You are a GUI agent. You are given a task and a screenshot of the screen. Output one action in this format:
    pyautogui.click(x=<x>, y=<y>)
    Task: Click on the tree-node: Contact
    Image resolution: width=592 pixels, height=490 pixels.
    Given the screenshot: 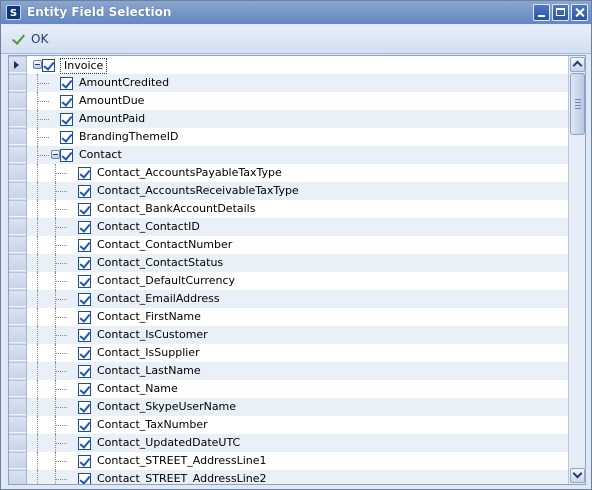 What is the action you would take?
    pyautogui.click(x=297, y=155)
    